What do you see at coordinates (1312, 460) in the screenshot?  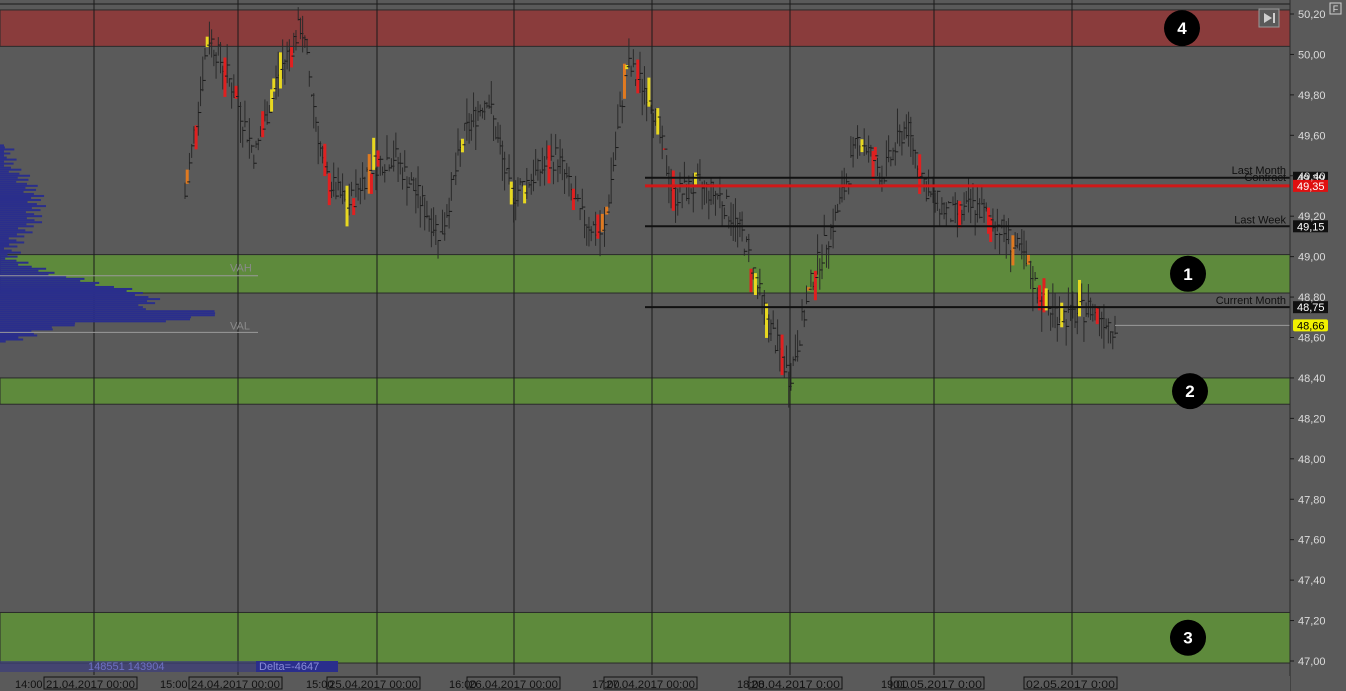 I see `y-tick-label: 48,00` at bounding box center [1312, 460].